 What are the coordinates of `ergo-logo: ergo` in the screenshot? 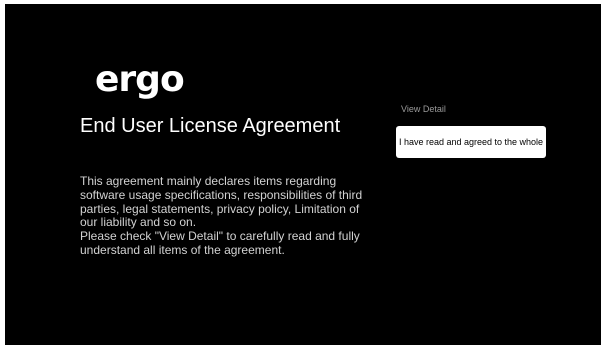 It's located at (140, 79).